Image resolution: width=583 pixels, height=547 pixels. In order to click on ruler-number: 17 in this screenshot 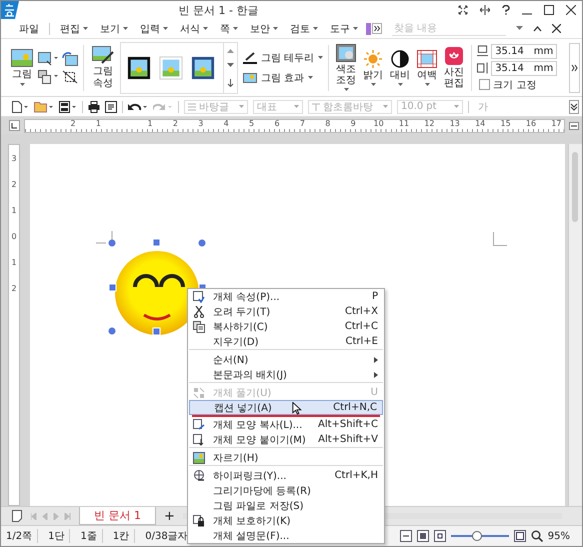, I will do `click(556, 123)`.